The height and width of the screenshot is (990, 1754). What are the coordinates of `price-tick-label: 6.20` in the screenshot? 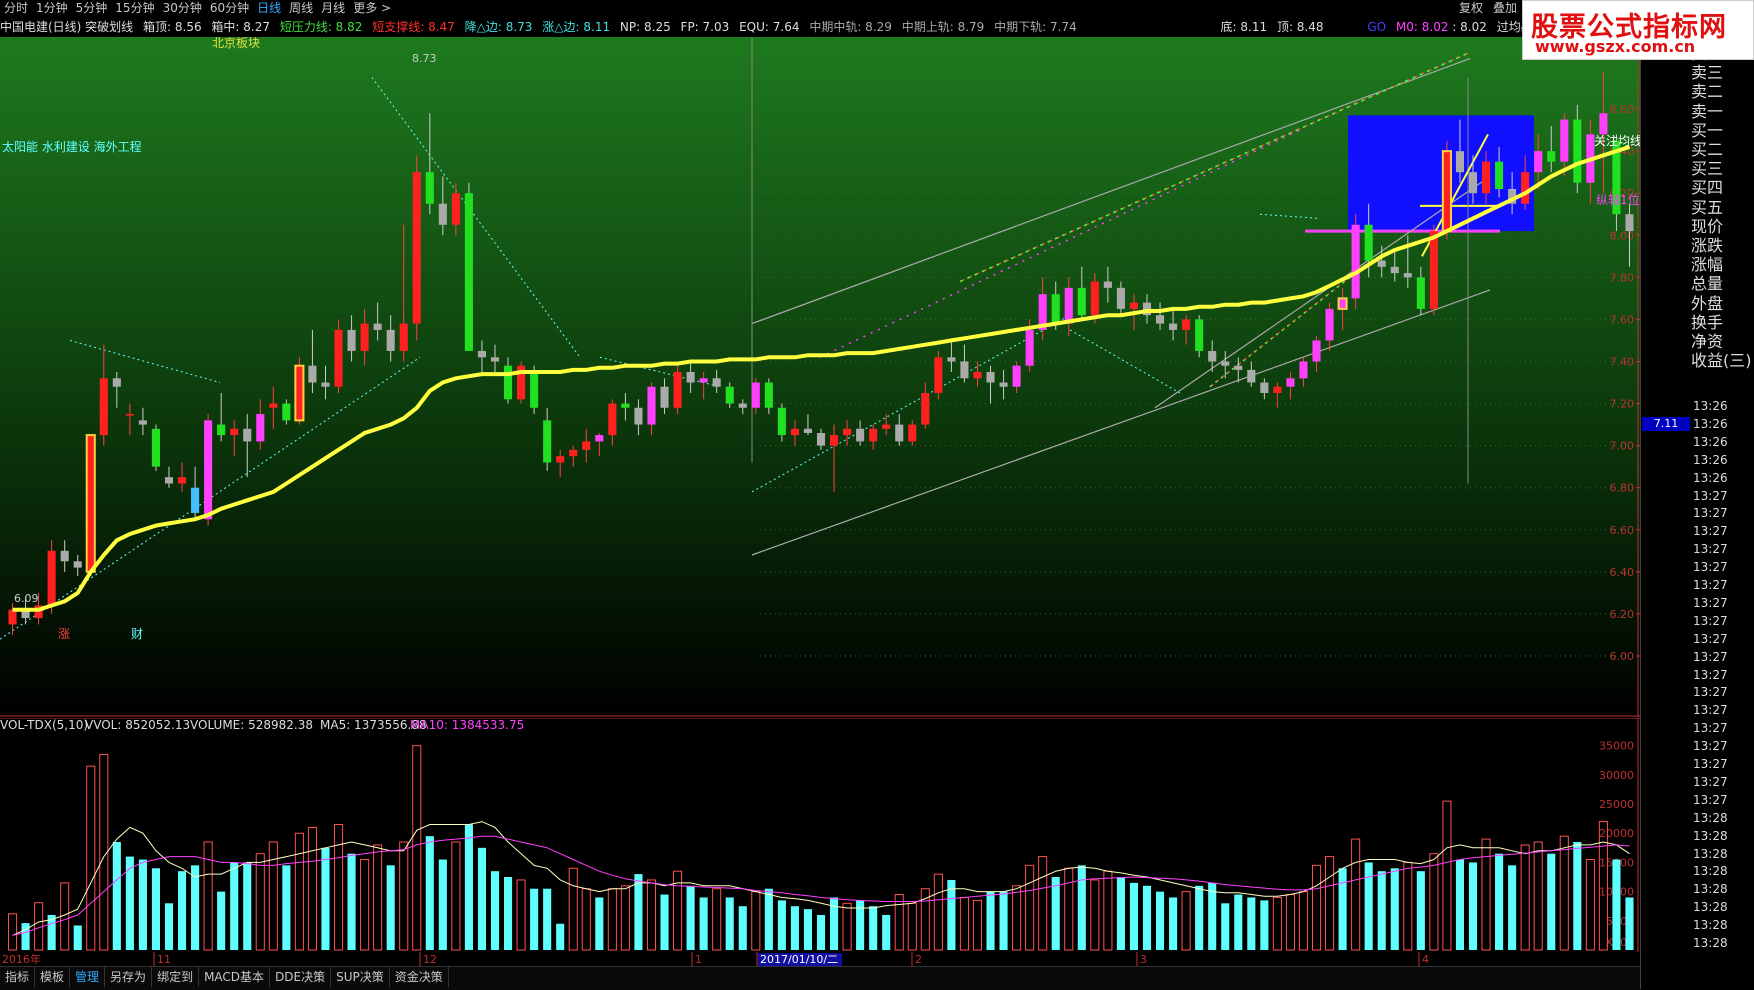 It's located at (1622, 614).